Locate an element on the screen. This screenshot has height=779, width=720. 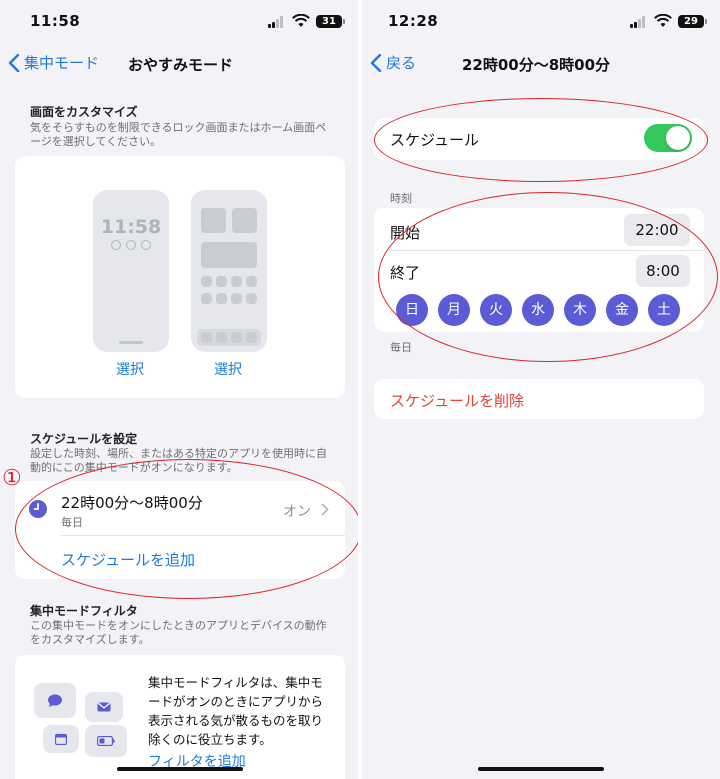
customize-description: 気をそらすものを制限できるロック画面またはホーム画面ページを選択してください。 is located at coordinates (178, 134).